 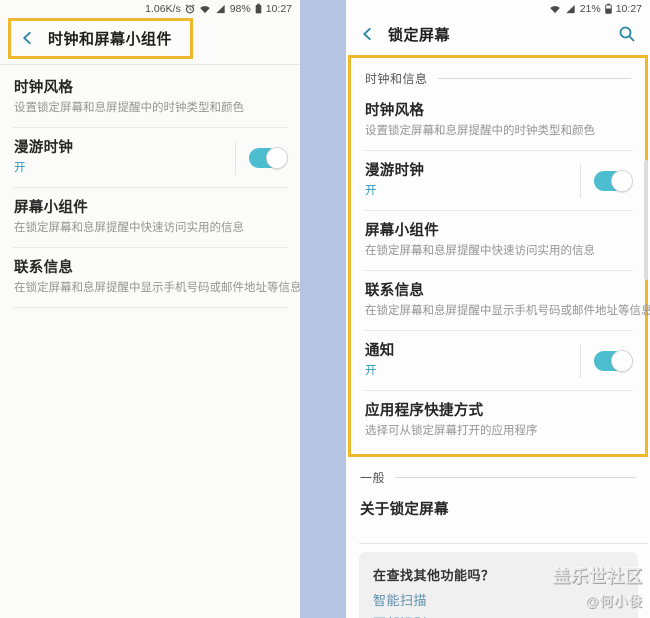 What do you see at coordinates (498, 512) in the screenshot?
I see `row-about-lock-screen: 关于锁定屏幕` at bounding box center [498, 512].